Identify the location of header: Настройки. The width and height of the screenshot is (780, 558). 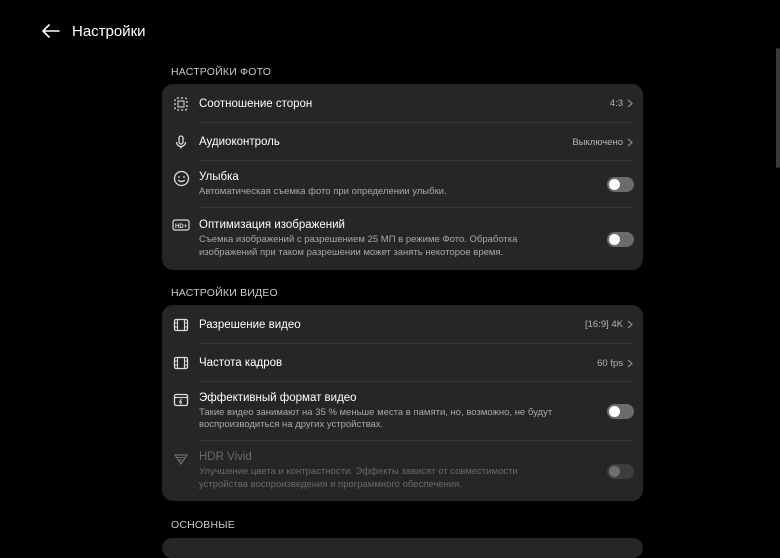
(93, 31).